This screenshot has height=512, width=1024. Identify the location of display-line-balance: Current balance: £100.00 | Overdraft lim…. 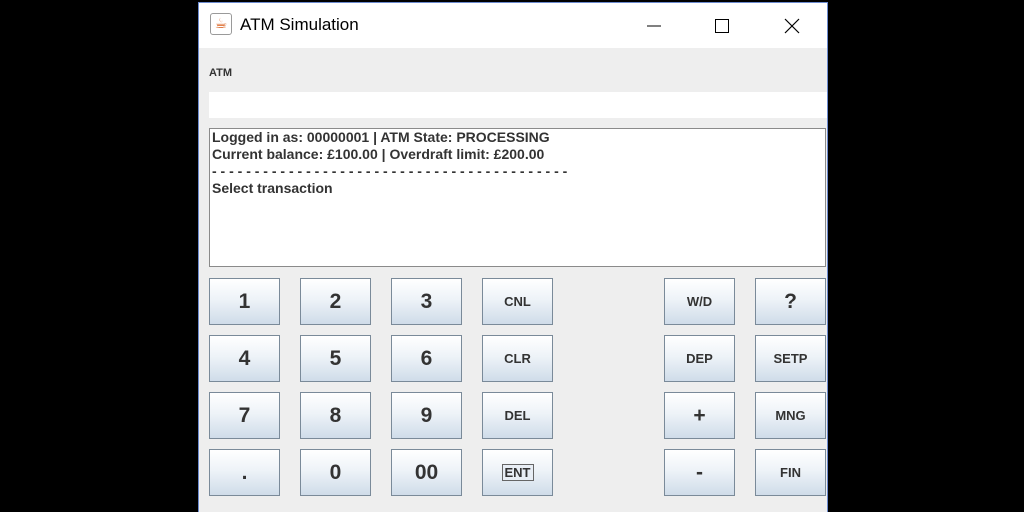
(378, 154).